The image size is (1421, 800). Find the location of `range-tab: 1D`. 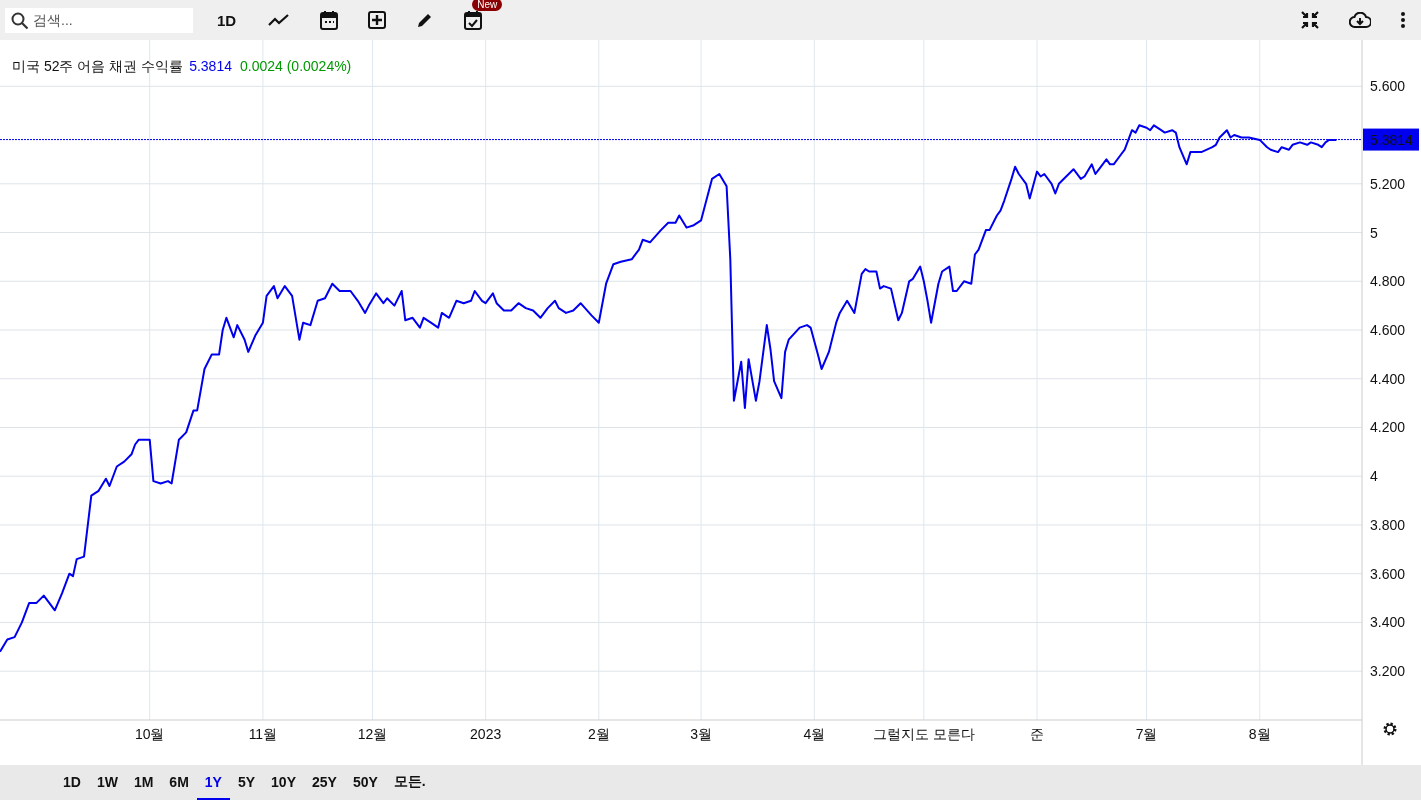

range-tab: 1D is located at coordinates (72, 782).